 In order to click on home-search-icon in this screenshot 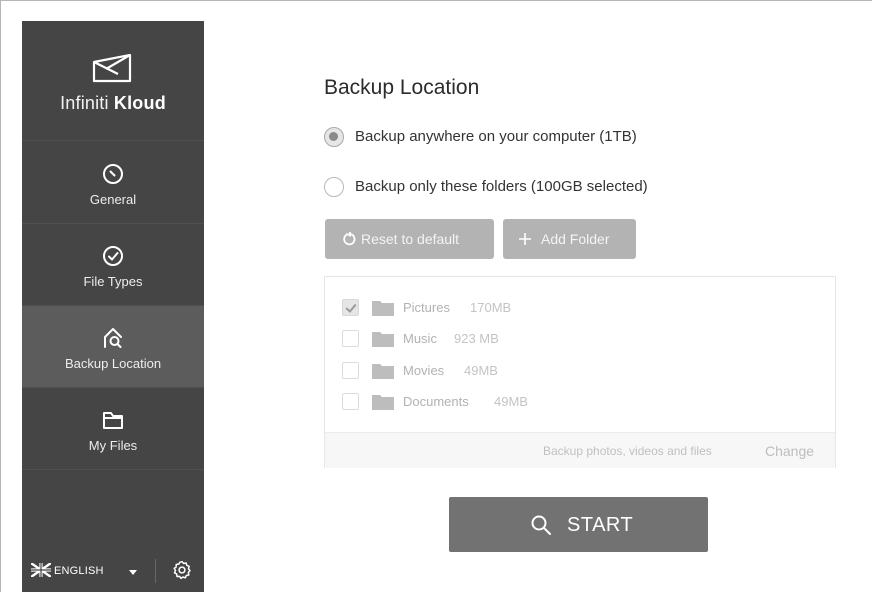, I will do `click(113, 338)`.